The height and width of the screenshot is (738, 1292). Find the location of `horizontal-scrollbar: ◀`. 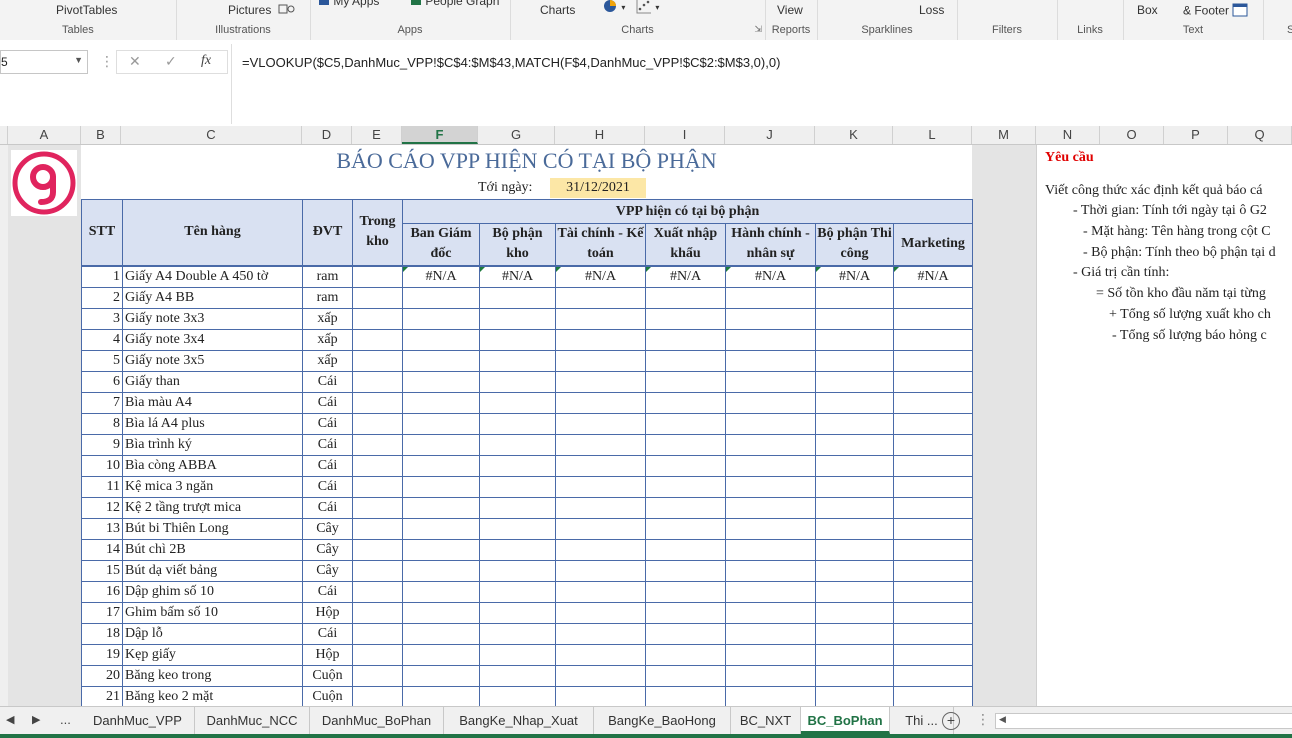

horizontal-scrollbar: ◀ is located at coordinates (1143, 721).